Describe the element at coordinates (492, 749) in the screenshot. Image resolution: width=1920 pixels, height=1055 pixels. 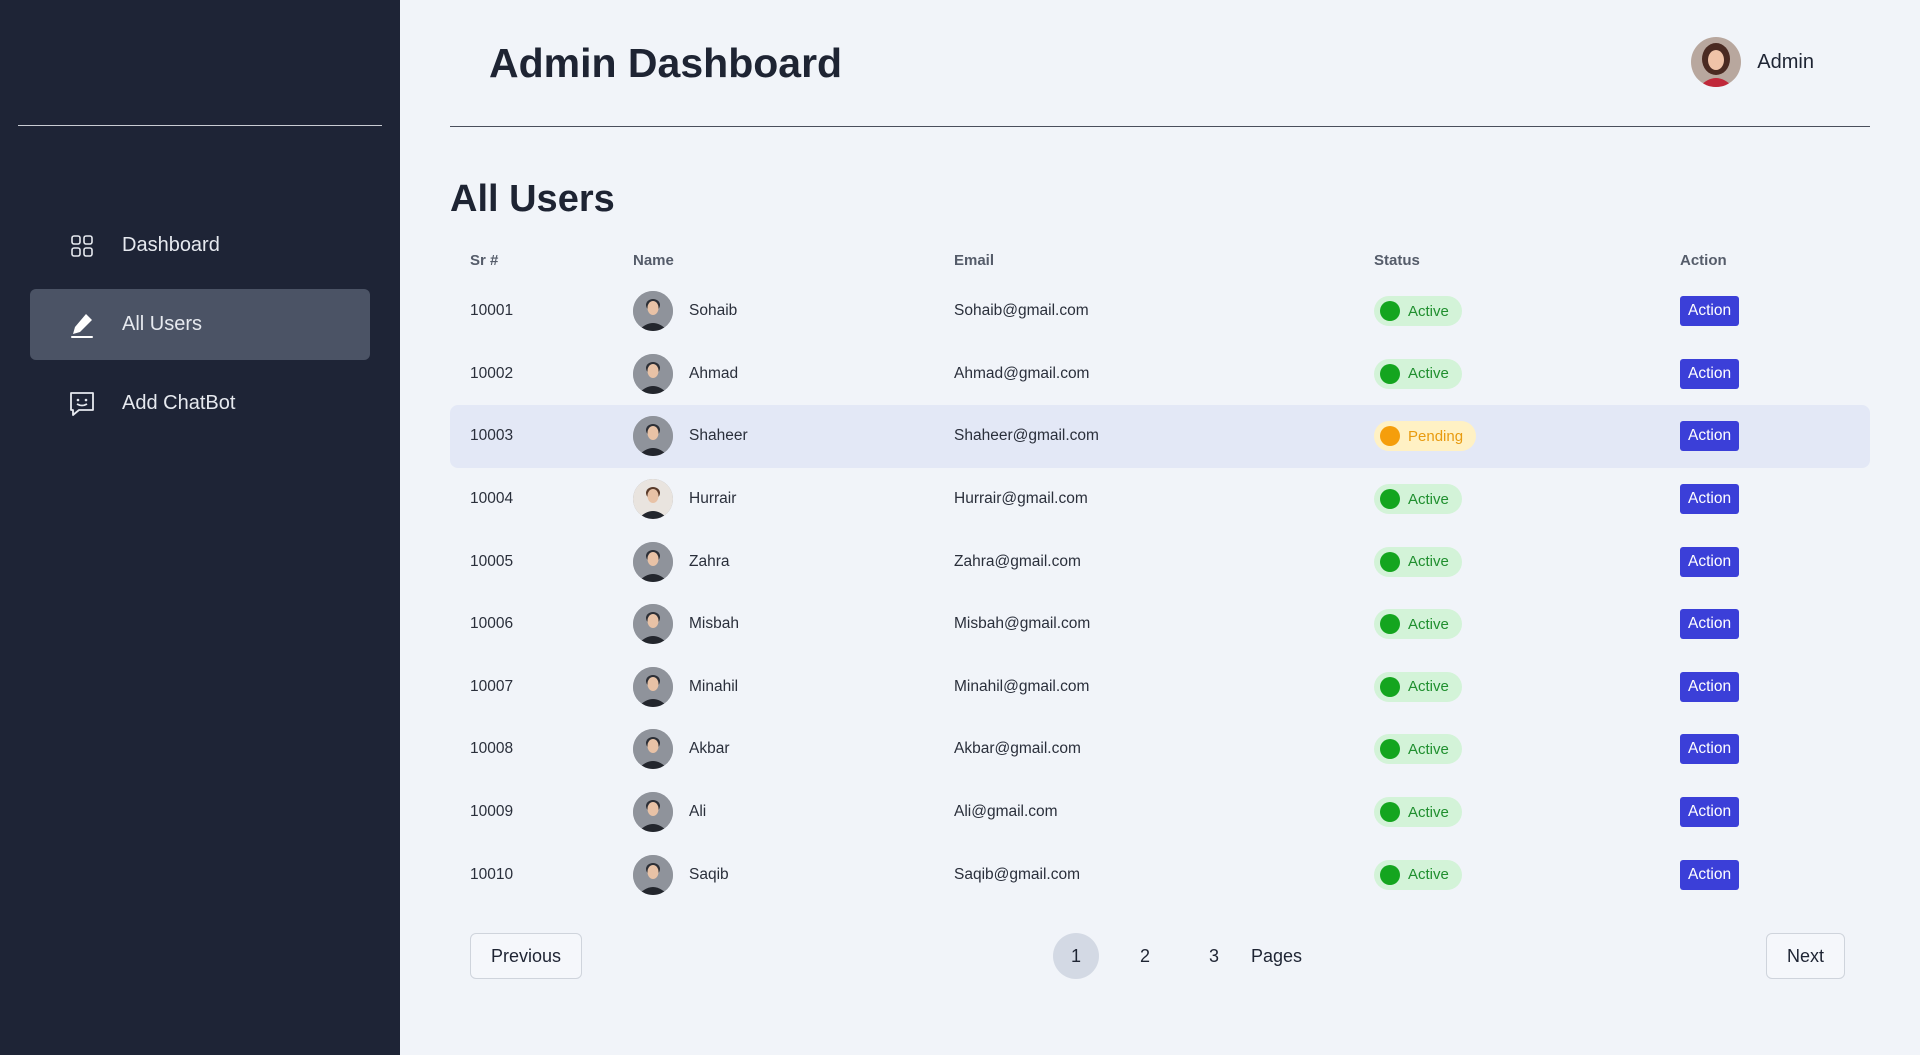
I see `cell-sr: 10008` at that location.